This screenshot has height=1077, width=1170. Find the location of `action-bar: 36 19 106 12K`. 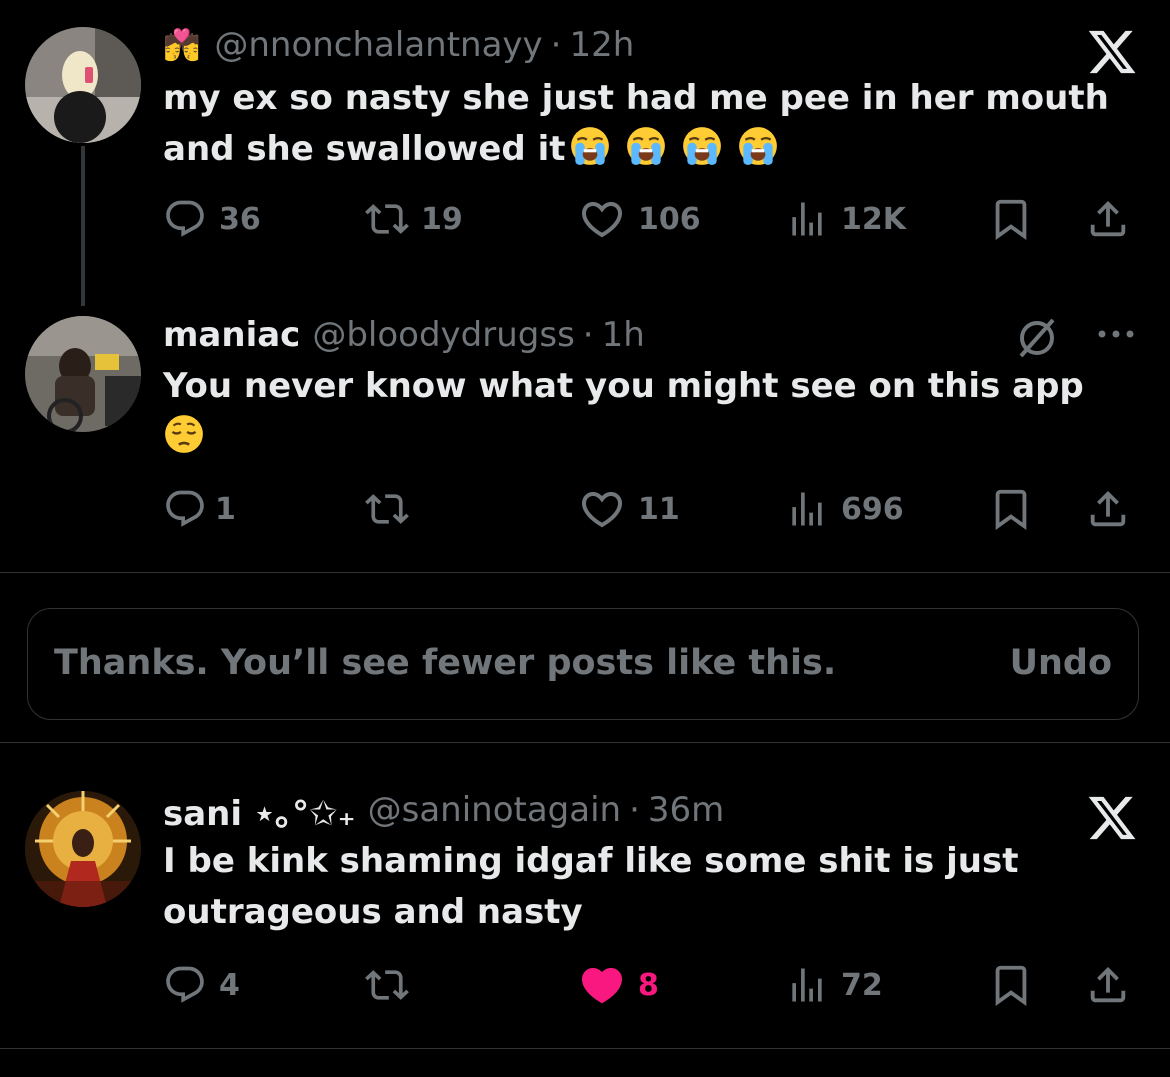

action-bar: 36 19 106 12K is located at coordinates (650, 219).